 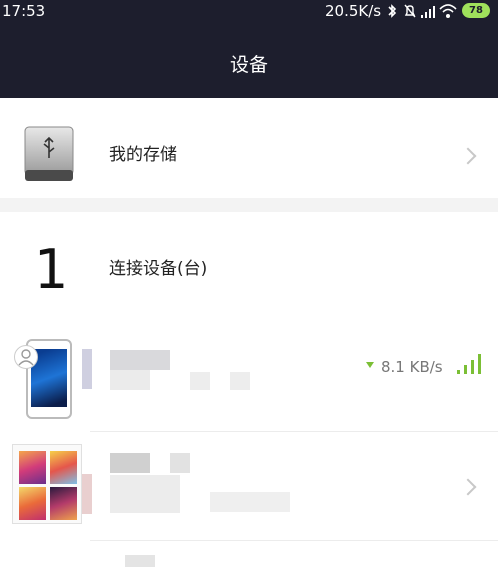 I want to click on usb-drive-icon, so click(x=49, y=153).